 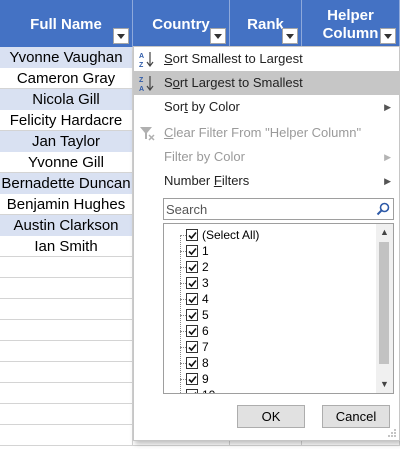 I want to click on clear-filter-item: Clear Filter From "Helper Column", so click(x=266, y=133).